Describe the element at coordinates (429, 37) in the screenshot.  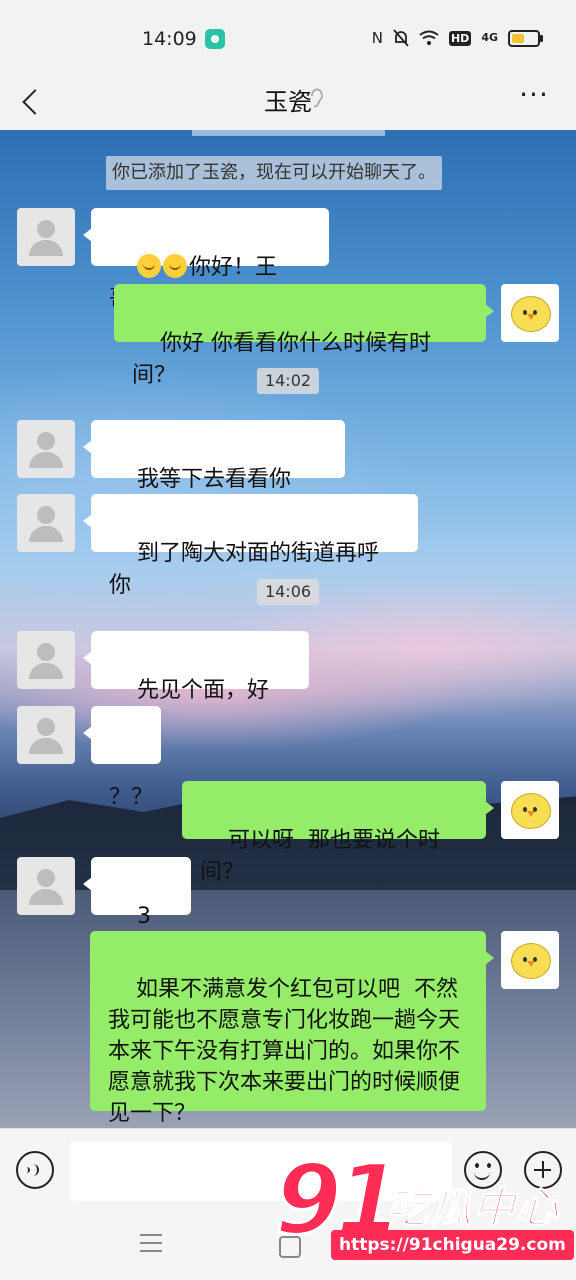
I see `wifi-icon` at that location.